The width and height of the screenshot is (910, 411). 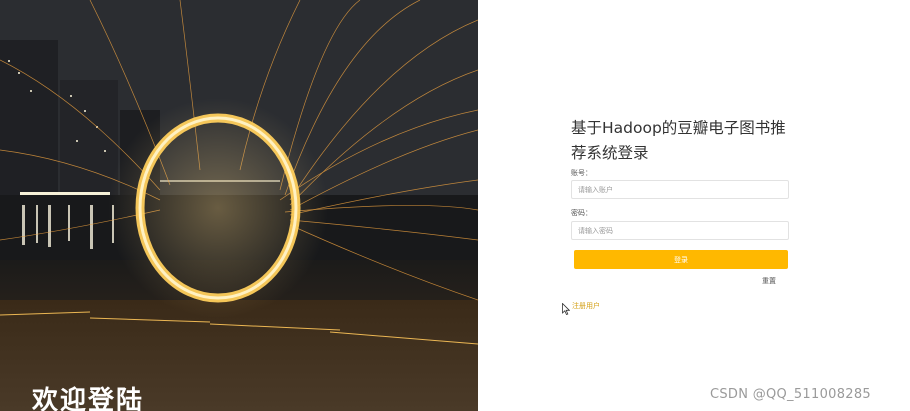 I want to click on mouse-pointer-icon, so click(x=566, y=309).